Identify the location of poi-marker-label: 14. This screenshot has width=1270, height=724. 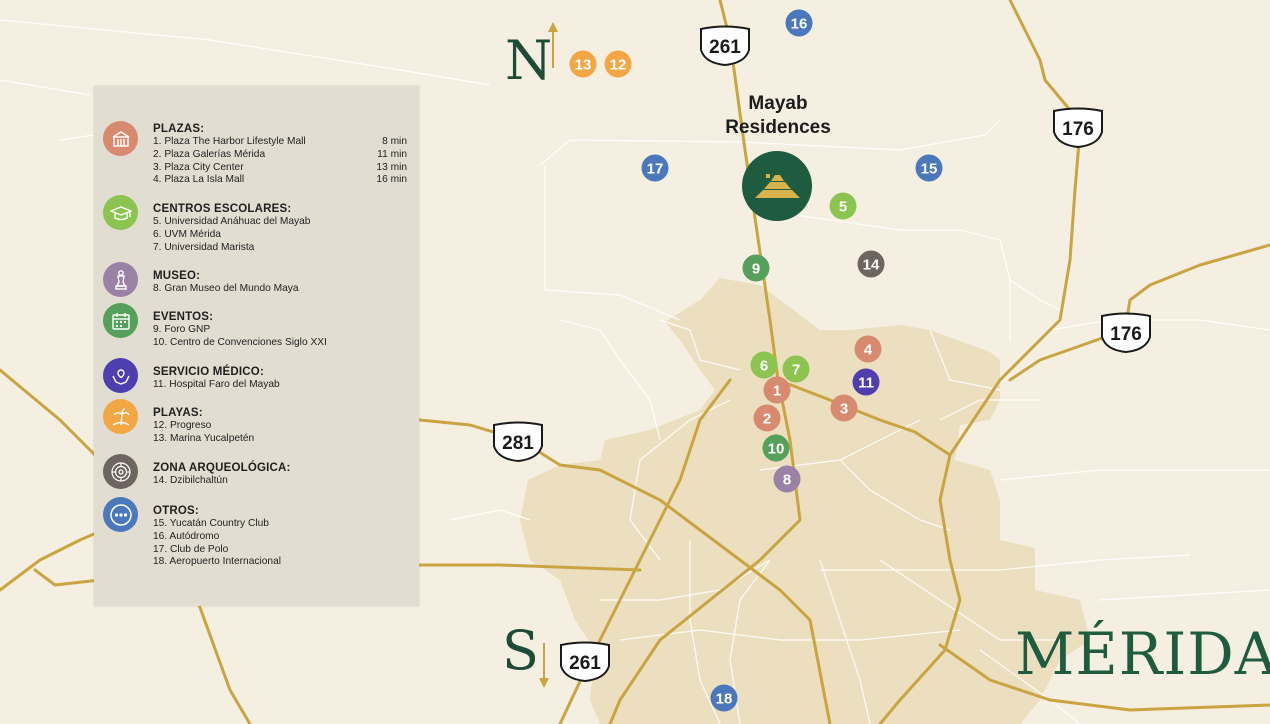
(871, 265).